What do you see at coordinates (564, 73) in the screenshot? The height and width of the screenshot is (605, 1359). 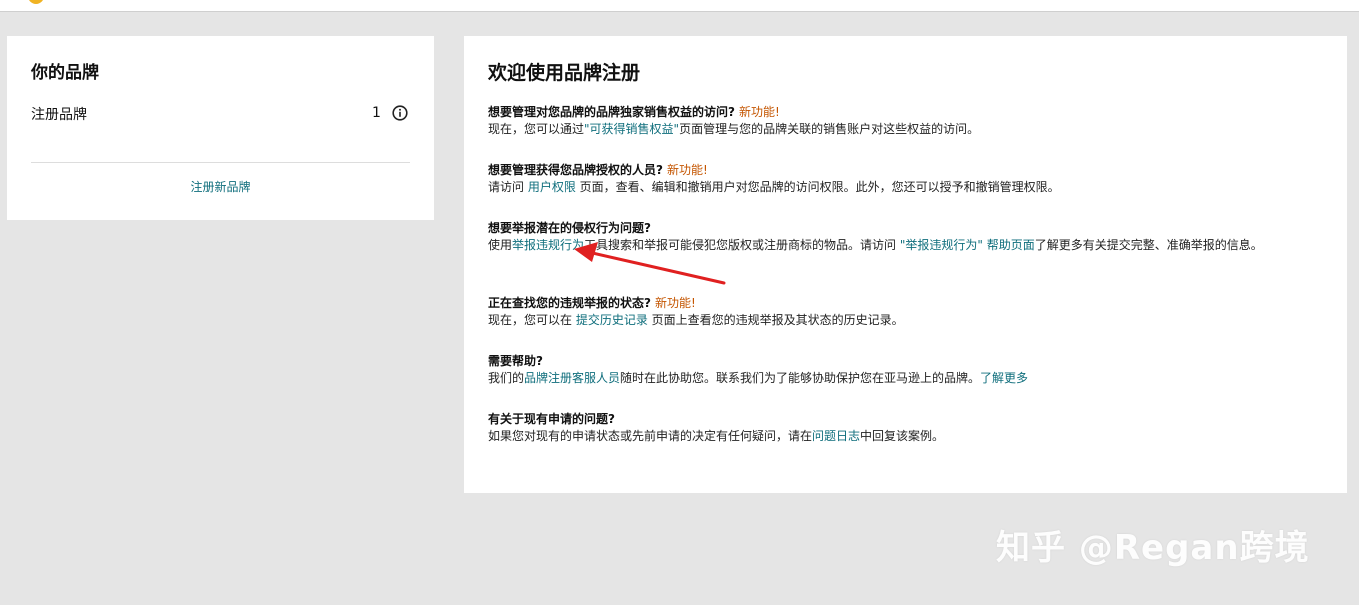 I see `welcome-title: 欢迎使用品牌注册` at bounding box center [564, 73].